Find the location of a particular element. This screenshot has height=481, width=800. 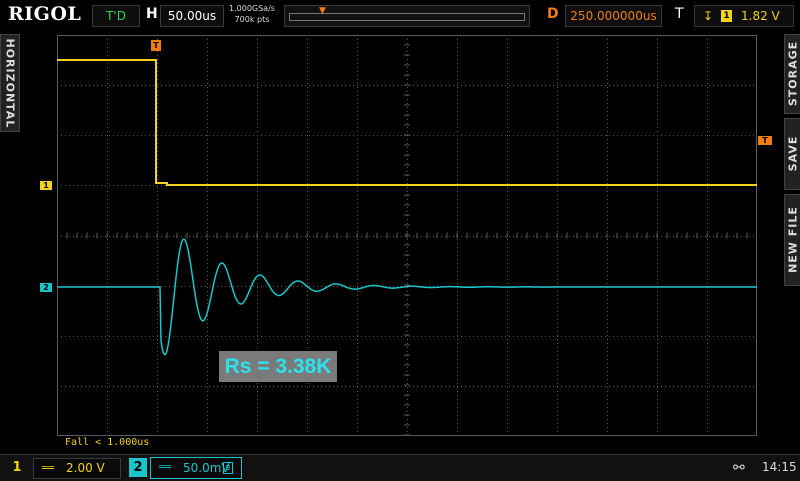

save-tab-label: SAVE is located at coordinates (793, 153).